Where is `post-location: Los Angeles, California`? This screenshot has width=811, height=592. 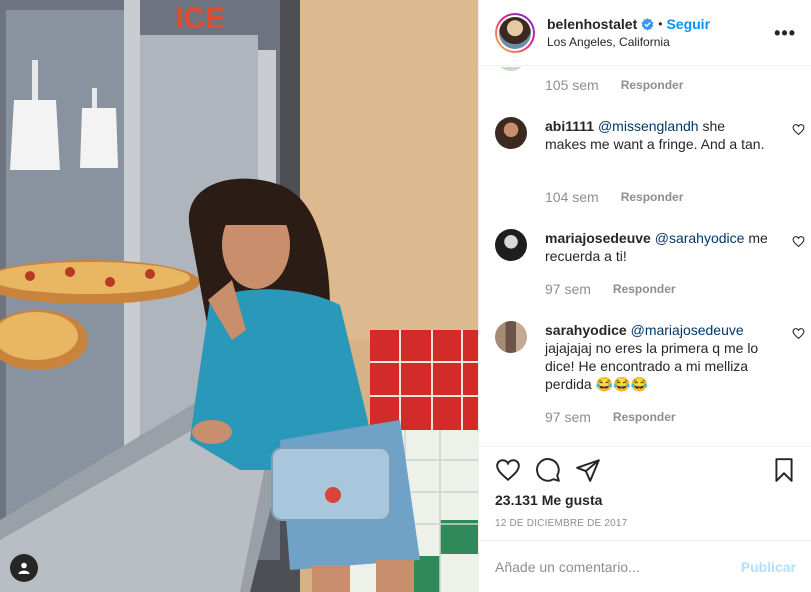 post-location: Los Angeles, California is located at coordinates (660, 42).